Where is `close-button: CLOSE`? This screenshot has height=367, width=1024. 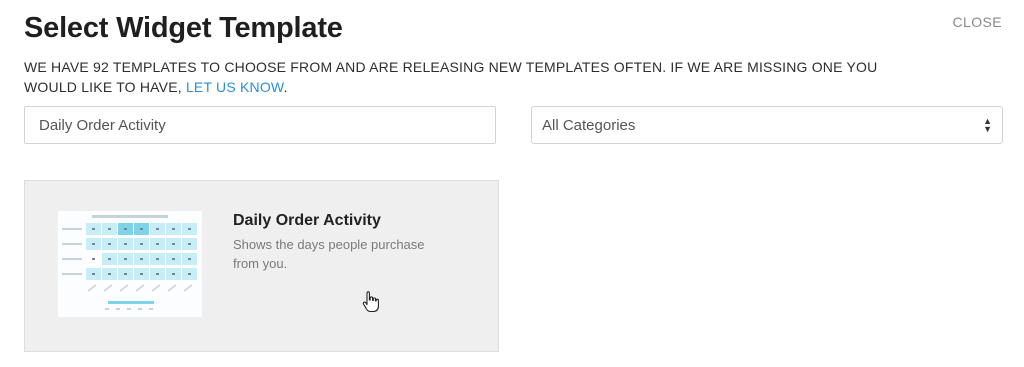 close-button: CLOSE is located at coordinates (977, 22).